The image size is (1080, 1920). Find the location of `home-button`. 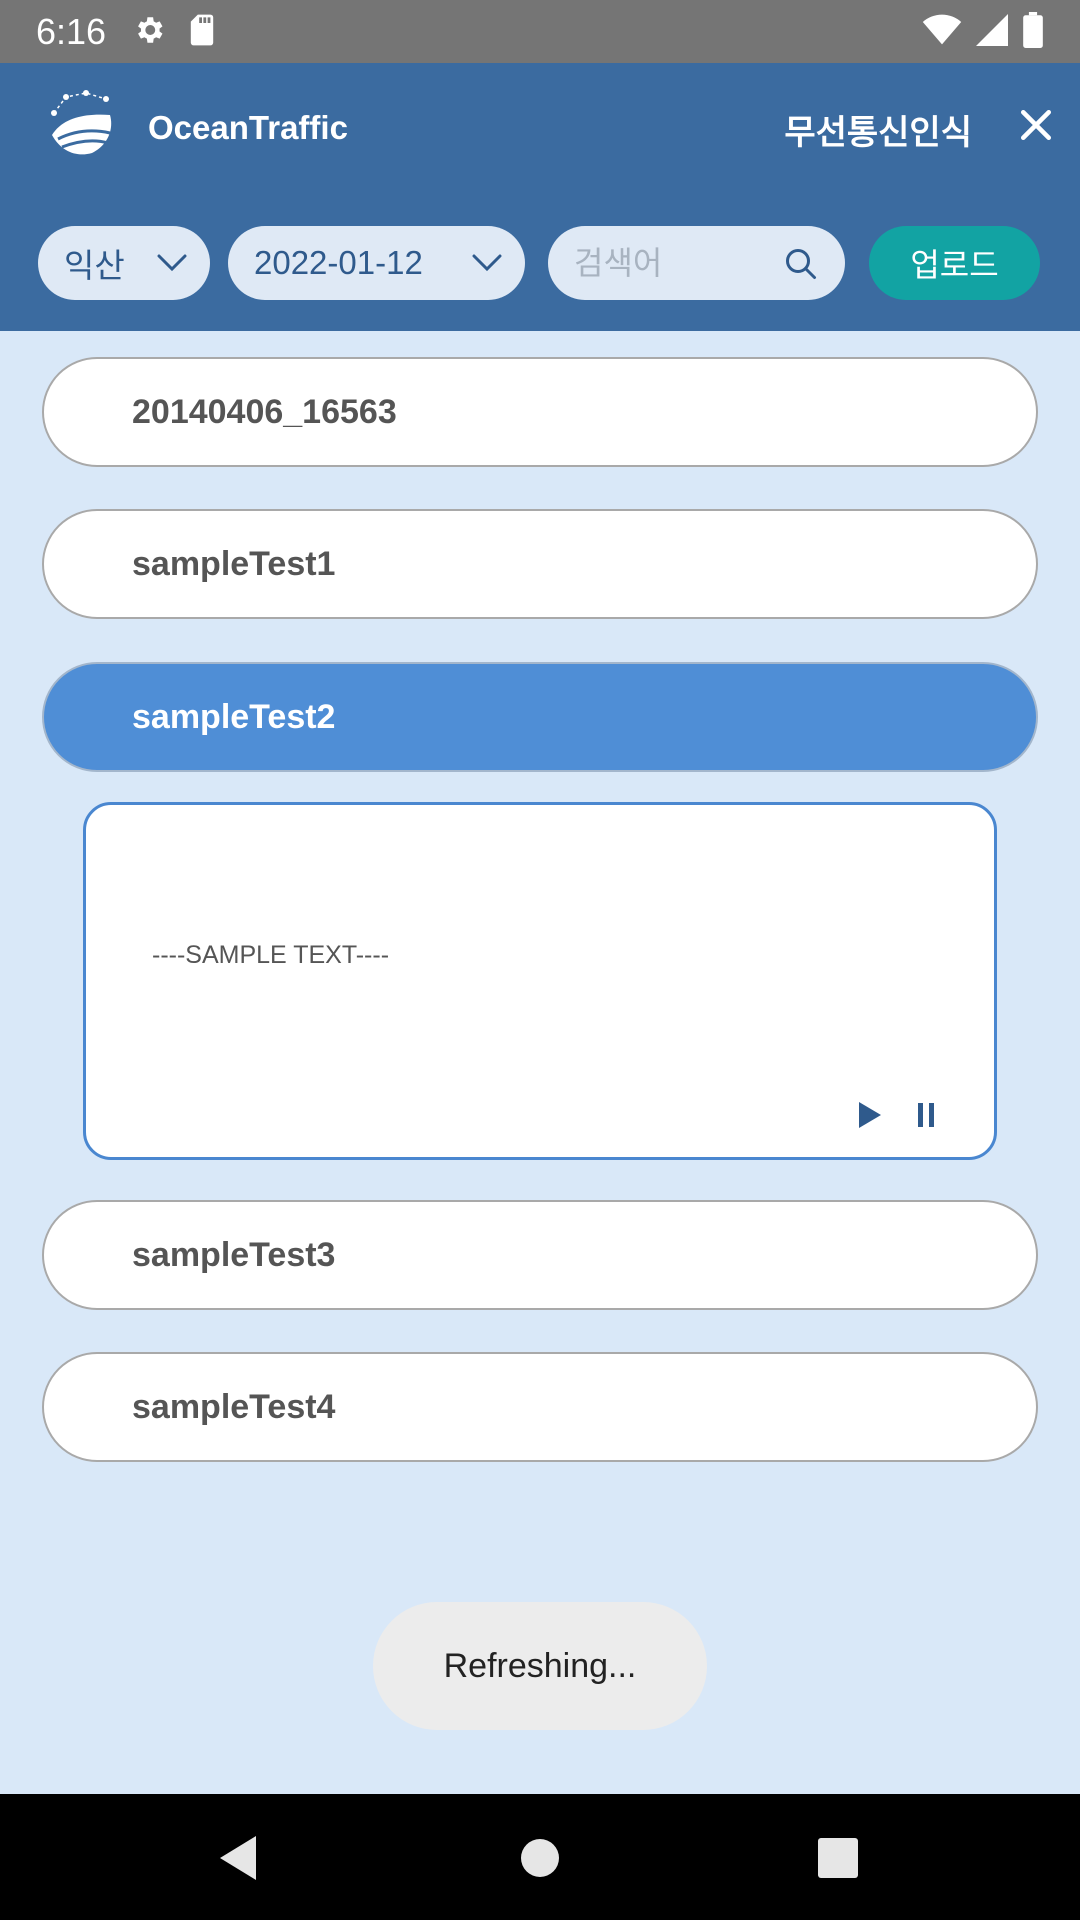

home-button is located at coordinates (540, 1860).